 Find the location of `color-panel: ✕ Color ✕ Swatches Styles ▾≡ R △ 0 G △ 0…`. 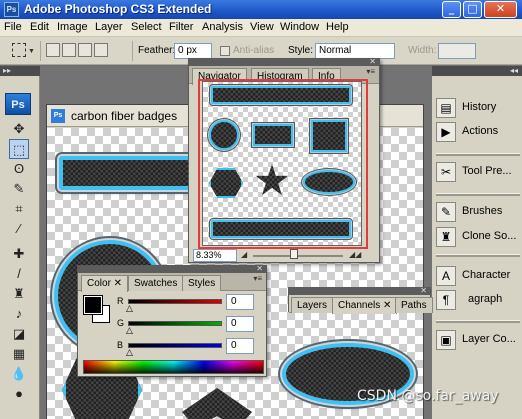

color-panel: ✕ Color ✕ Swatches Styles ▾≡ R △ 0 G △ 0… is located at coordinates (172, 320).